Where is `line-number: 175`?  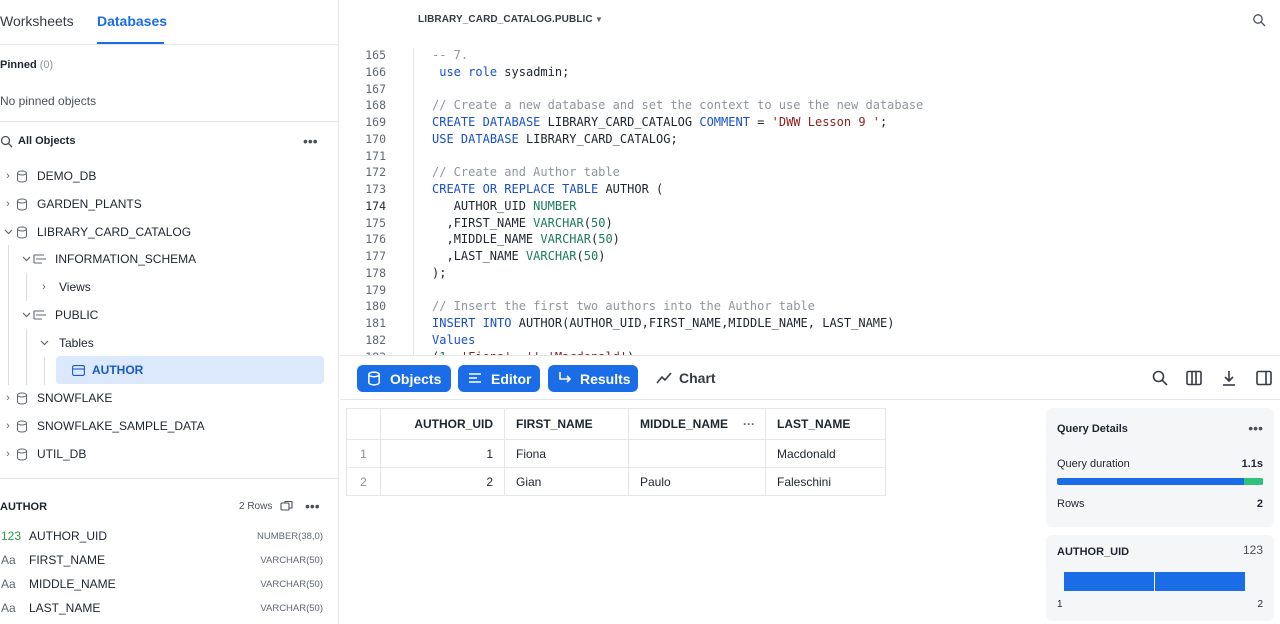
line-number: 175 is located at coordinates (375, 222).